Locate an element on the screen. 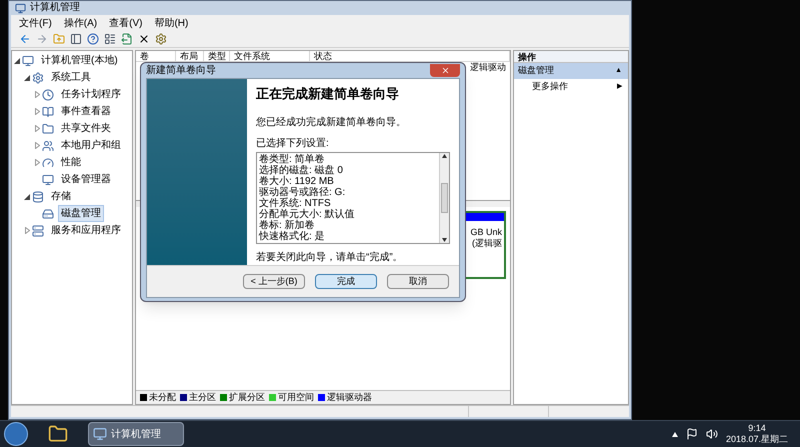 Image resolution: width=800 pixels, height=447 pixels. setting-line: 文件系统: NTFS is located at coordinates (295, 203).